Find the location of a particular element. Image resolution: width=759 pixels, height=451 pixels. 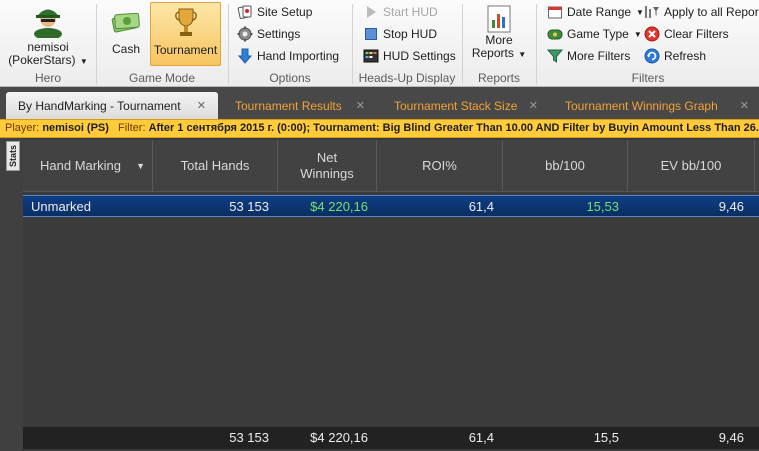

trophy-icon is located at coordinates (185, 22).